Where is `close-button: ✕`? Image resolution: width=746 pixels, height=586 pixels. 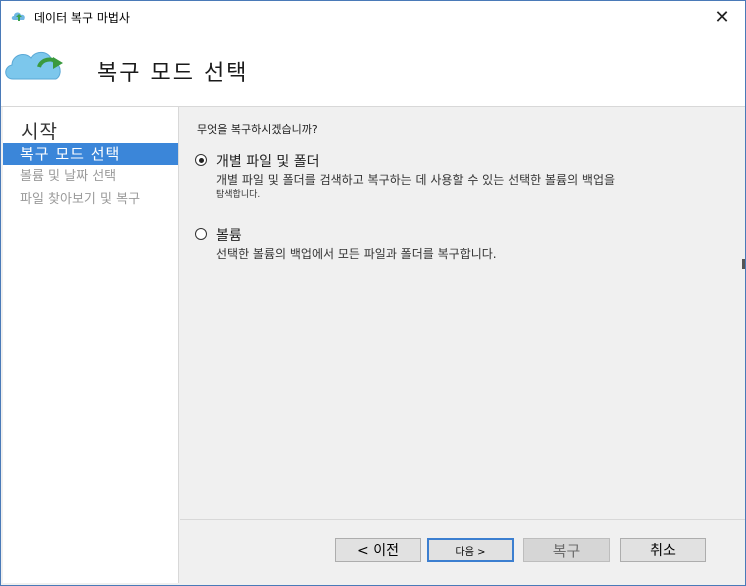
close-button: ✕ is located at coordinates (722, 17).